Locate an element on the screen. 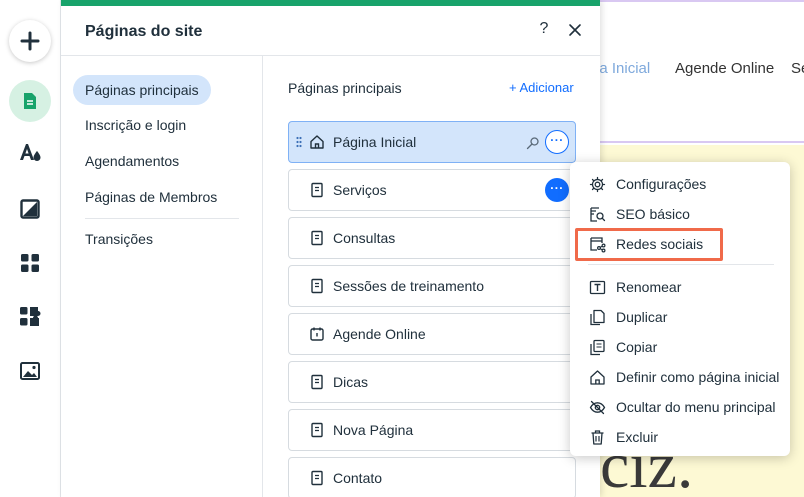 The height and width of the screenshot is (497, 804). apps-button is located at coordinates (30, 263).